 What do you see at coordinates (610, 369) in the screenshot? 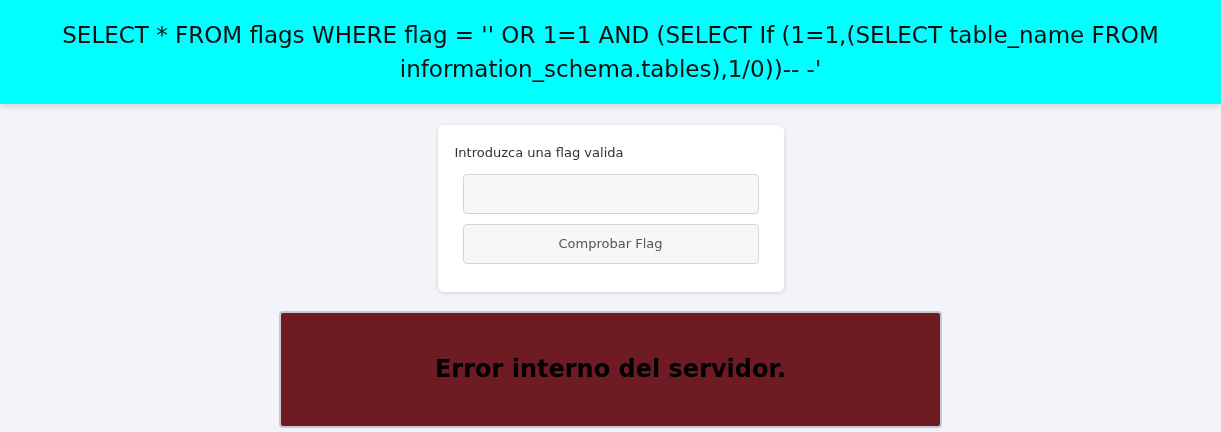
I see `error-message: Error interno del servidor.` at bounding box center [610, 369].